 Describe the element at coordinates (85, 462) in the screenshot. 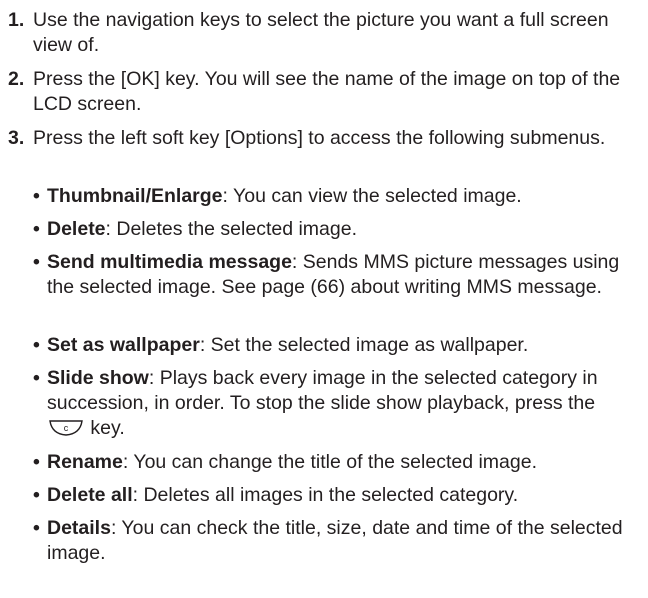

I see `submenu-term: Rename` at that location.